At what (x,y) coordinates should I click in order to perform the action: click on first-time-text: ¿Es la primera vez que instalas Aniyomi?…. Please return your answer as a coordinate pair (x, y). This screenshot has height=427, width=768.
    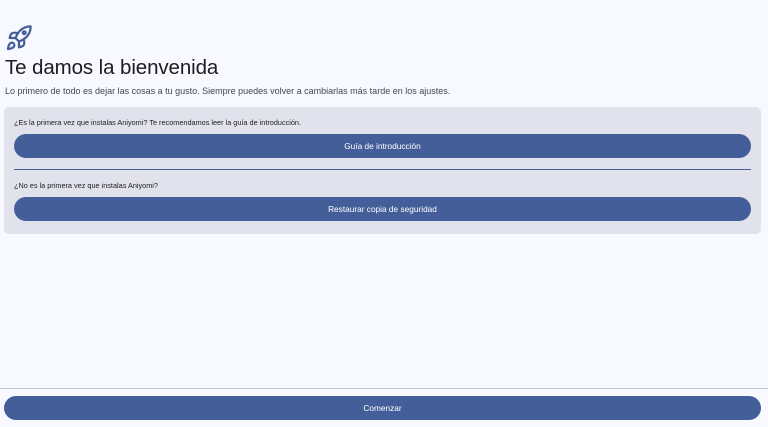
    Looking at the image, I should click on (158, 122).